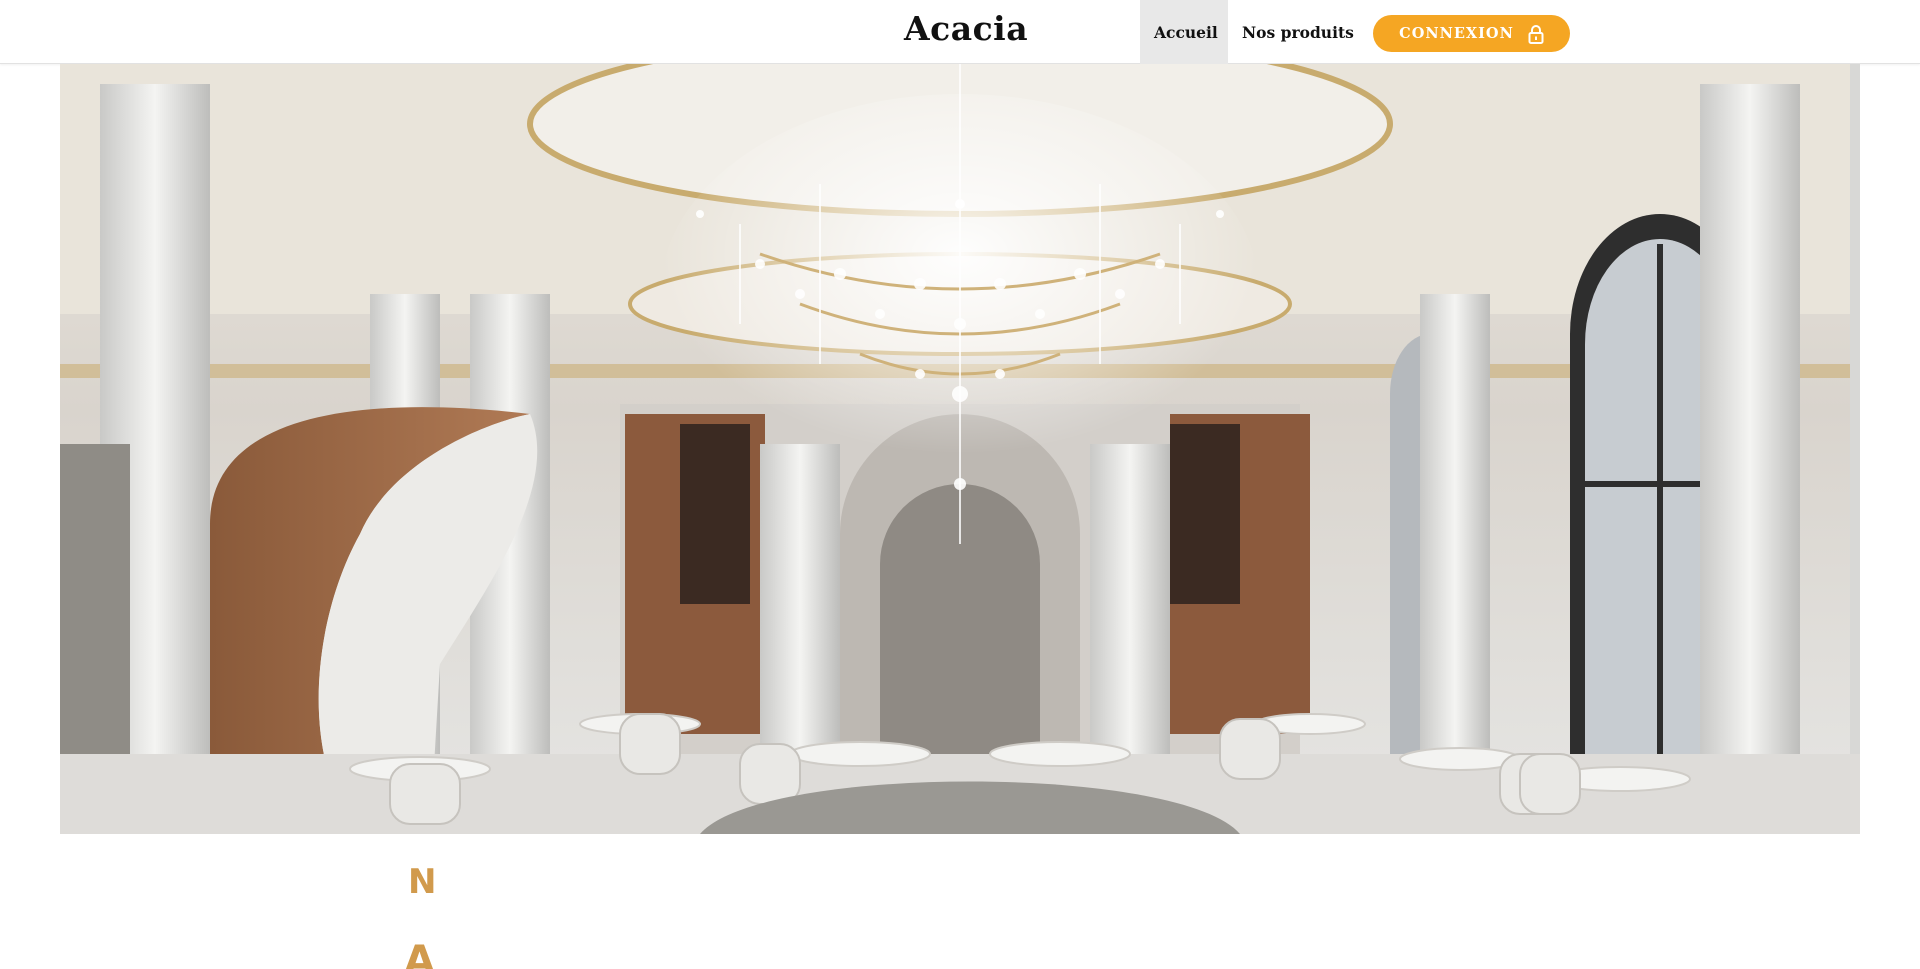  I want to click on padlock-icon, so click(1536, 34).